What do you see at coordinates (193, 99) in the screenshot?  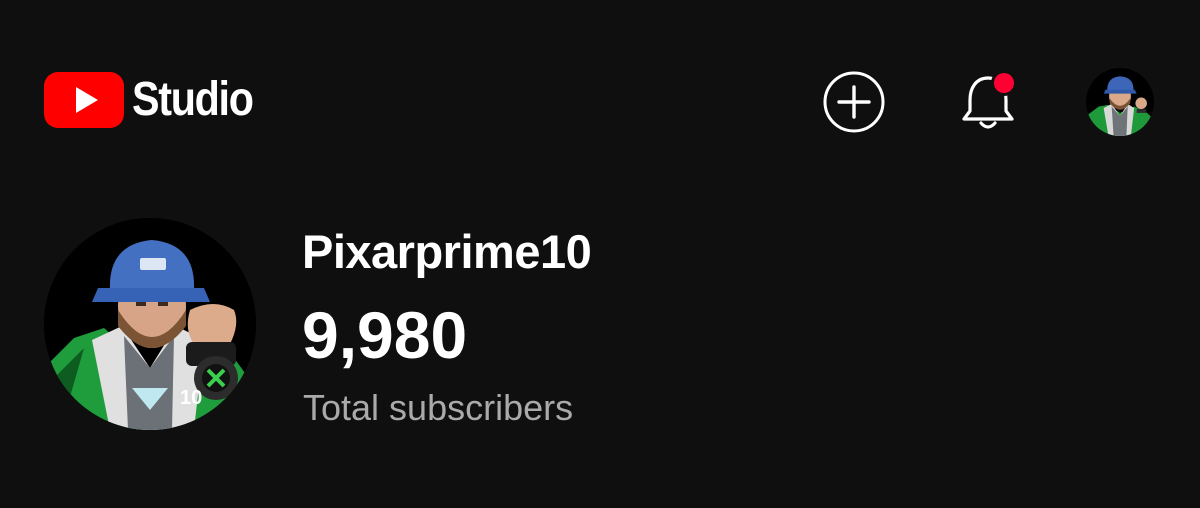 I see `studio-wordmark: Studio` at bounding box center [193, 99].